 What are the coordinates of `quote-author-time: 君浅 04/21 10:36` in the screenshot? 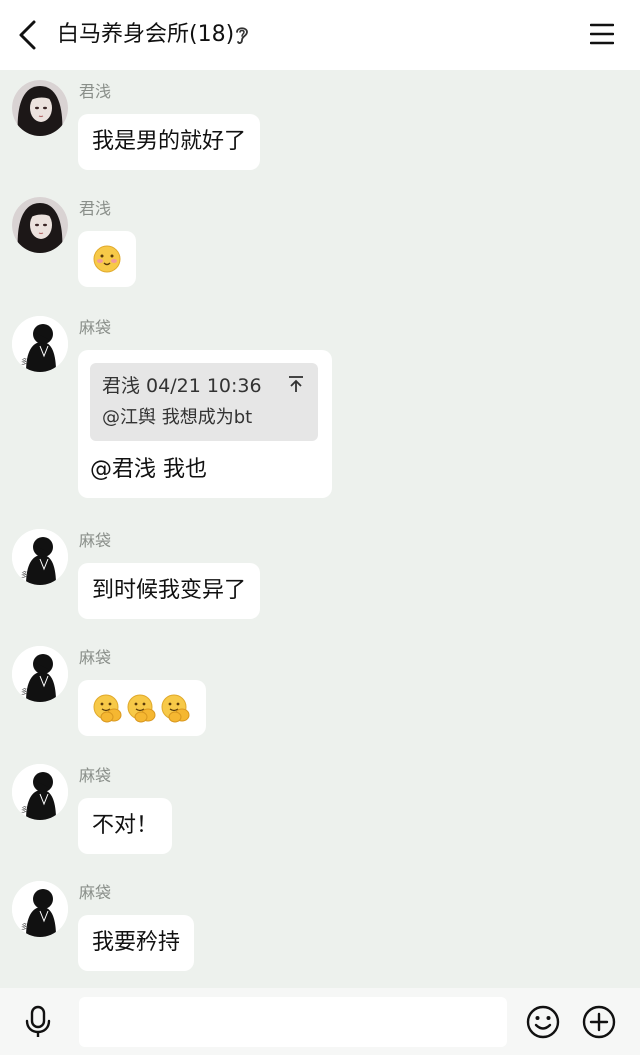 It's located at (182, 386).